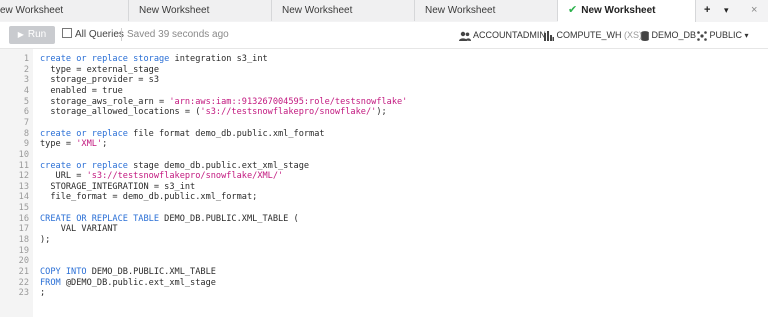 The image size is (768, 317). Describe the element at coordinates (23, 197) in the screenshot. I see `line-number: 14` at that location.